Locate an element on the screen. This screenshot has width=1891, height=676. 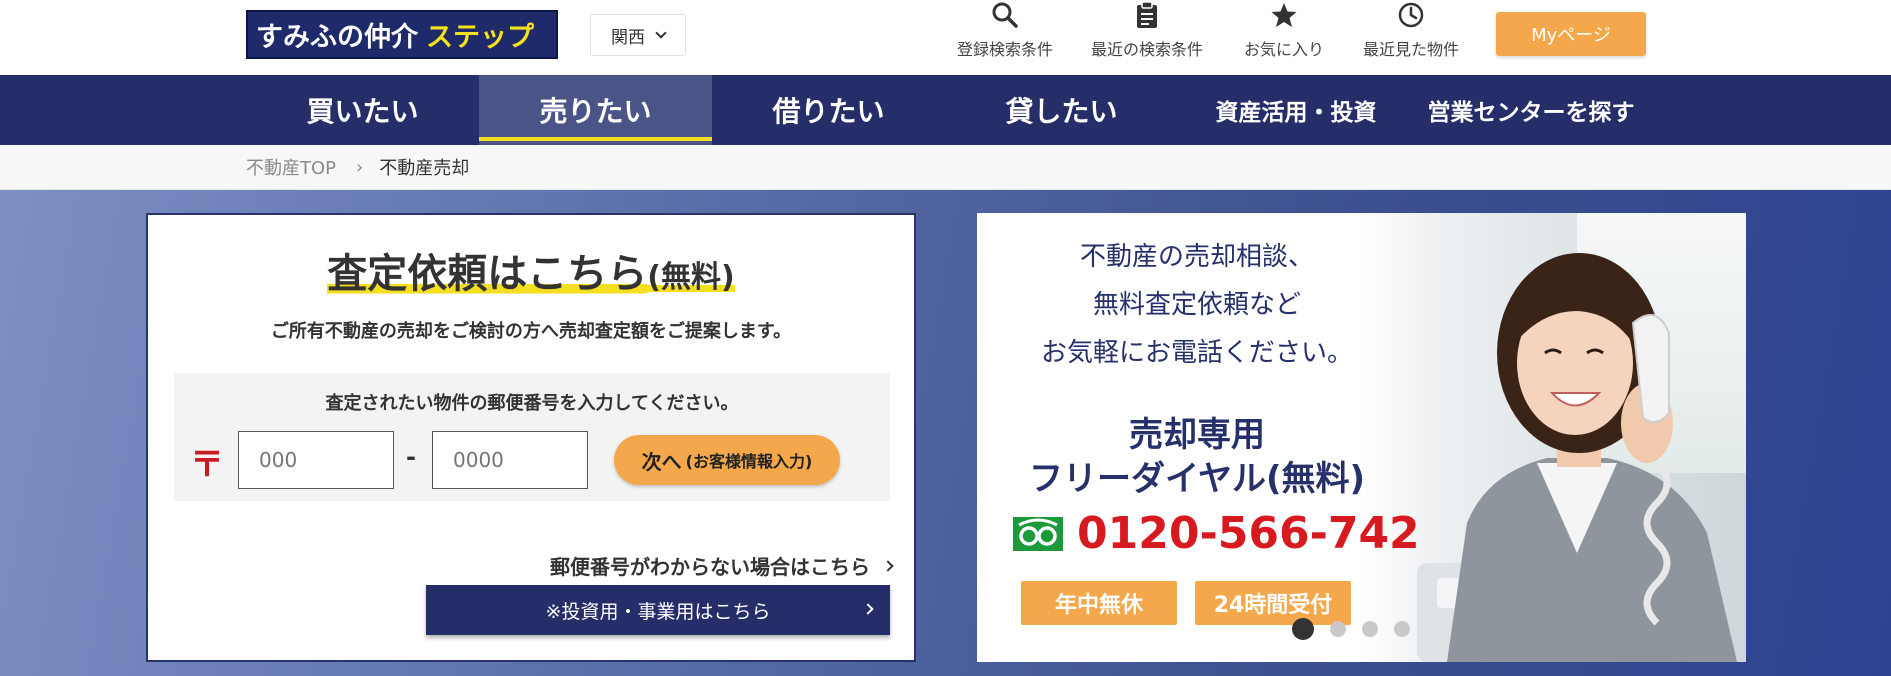
freedial-number: 0120-566-742 is located at coordinates (1216, 533).